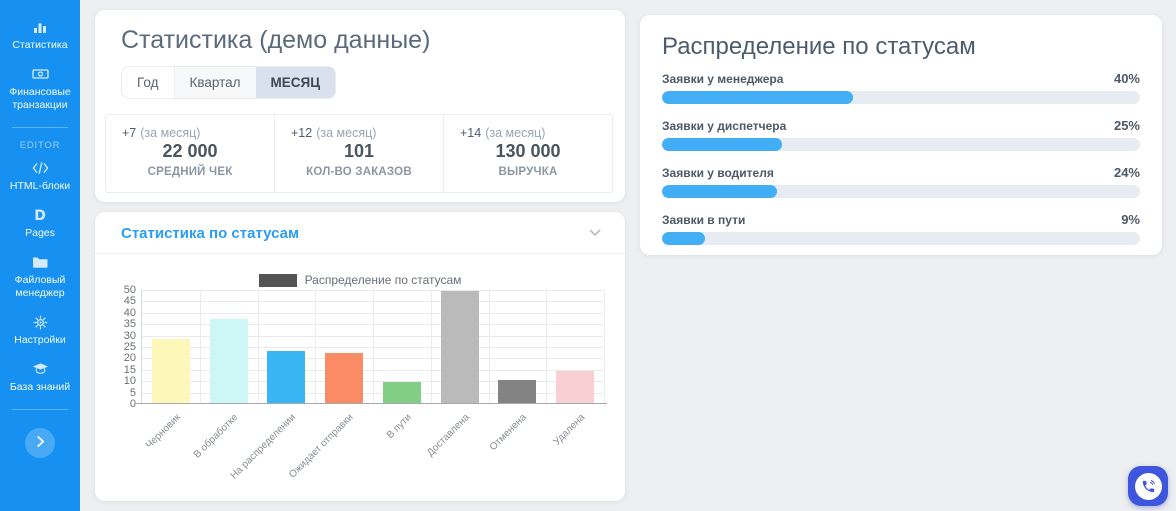 This screenshot has height=511, width=1176. I want to click on y-axis-tick: 10, so click(129, 381).